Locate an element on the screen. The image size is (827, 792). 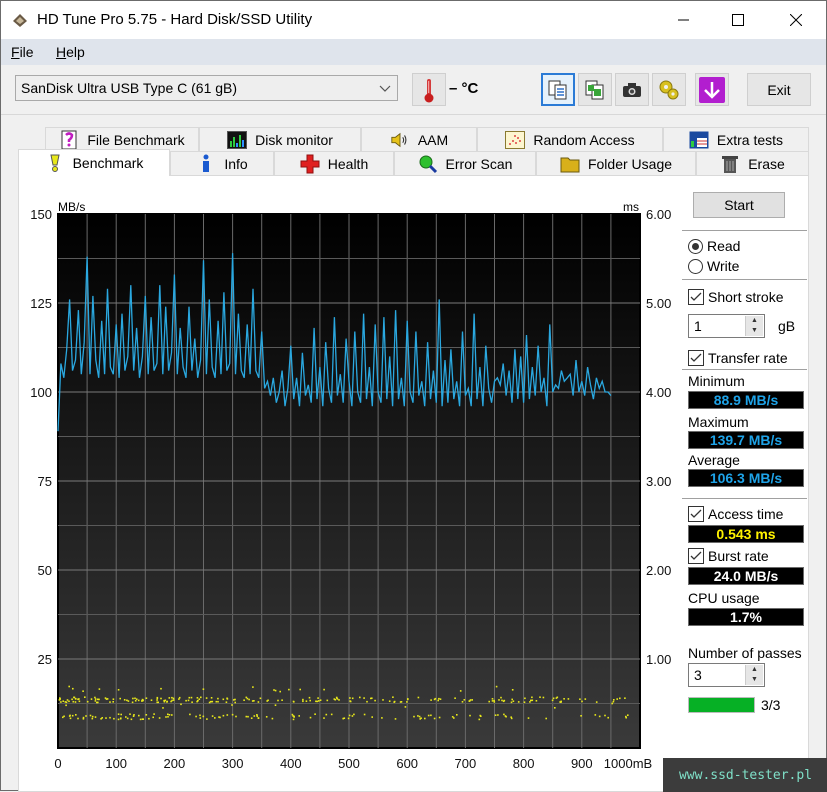
write-radio: Write is located at coordinates (713, 266).